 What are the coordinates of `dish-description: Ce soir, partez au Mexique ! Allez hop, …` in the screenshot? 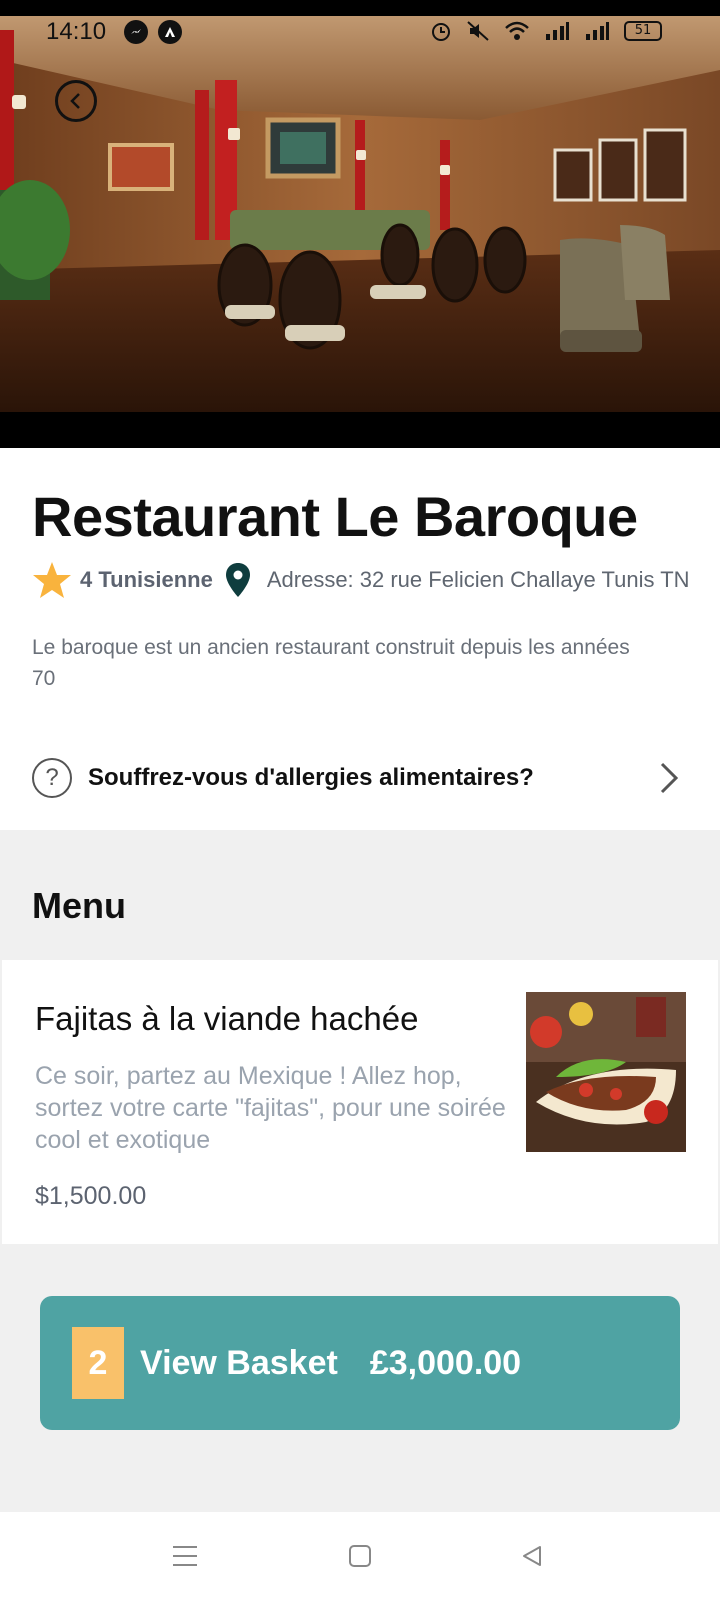 It's located at (270, 1108).